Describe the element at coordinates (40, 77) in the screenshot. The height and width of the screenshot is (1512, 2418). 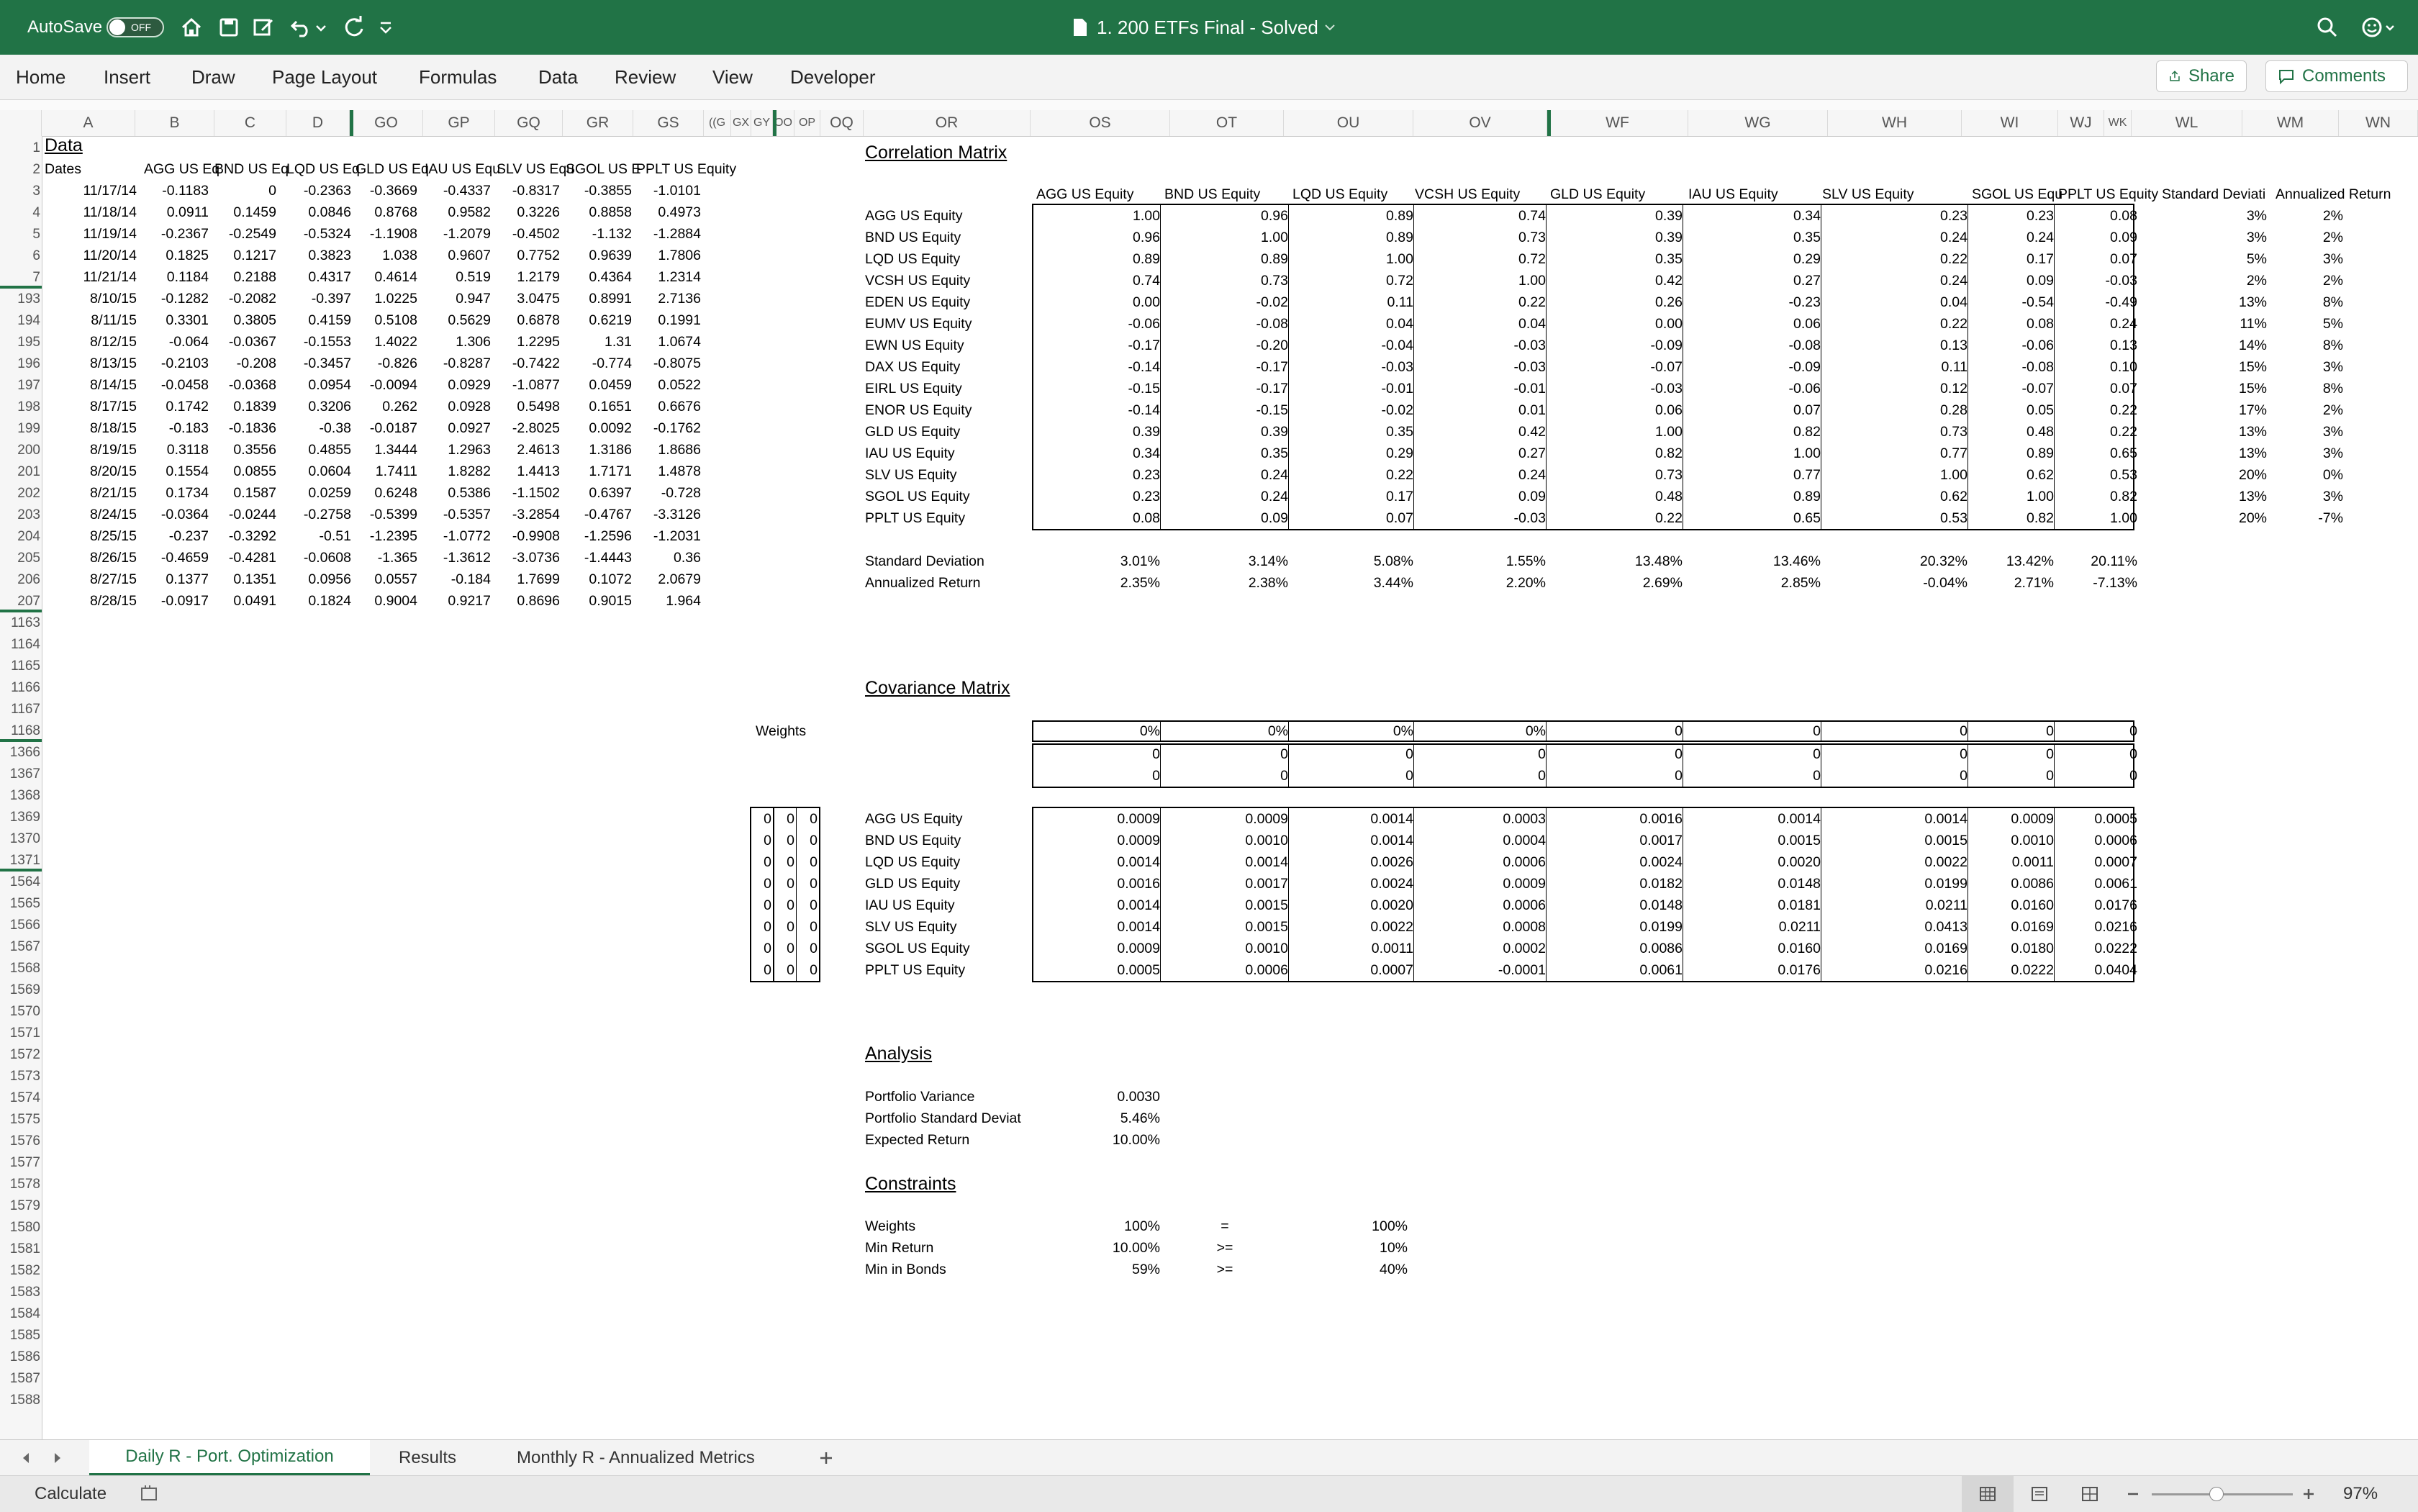
I see `tab-home: Home` at that location.